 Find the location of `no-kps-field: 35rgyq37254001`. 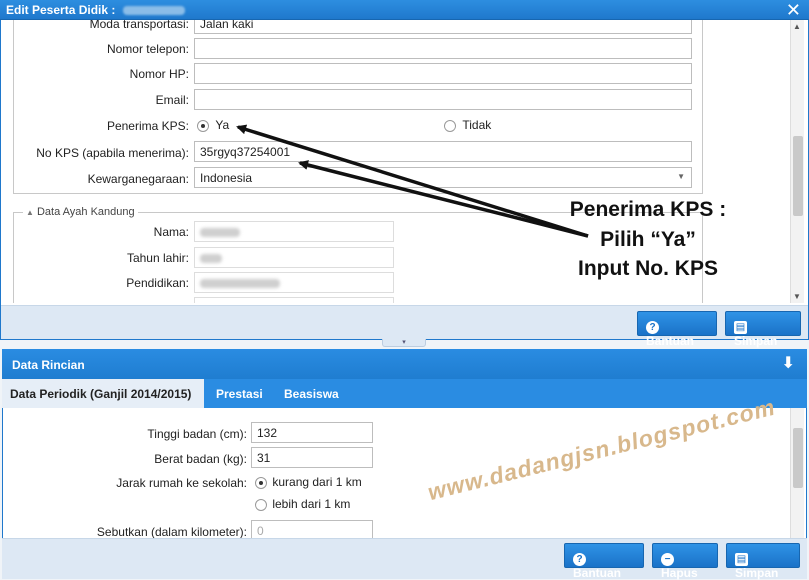

no-kps-field: 35rgyq37254001 is located at coordinates (443, 151).